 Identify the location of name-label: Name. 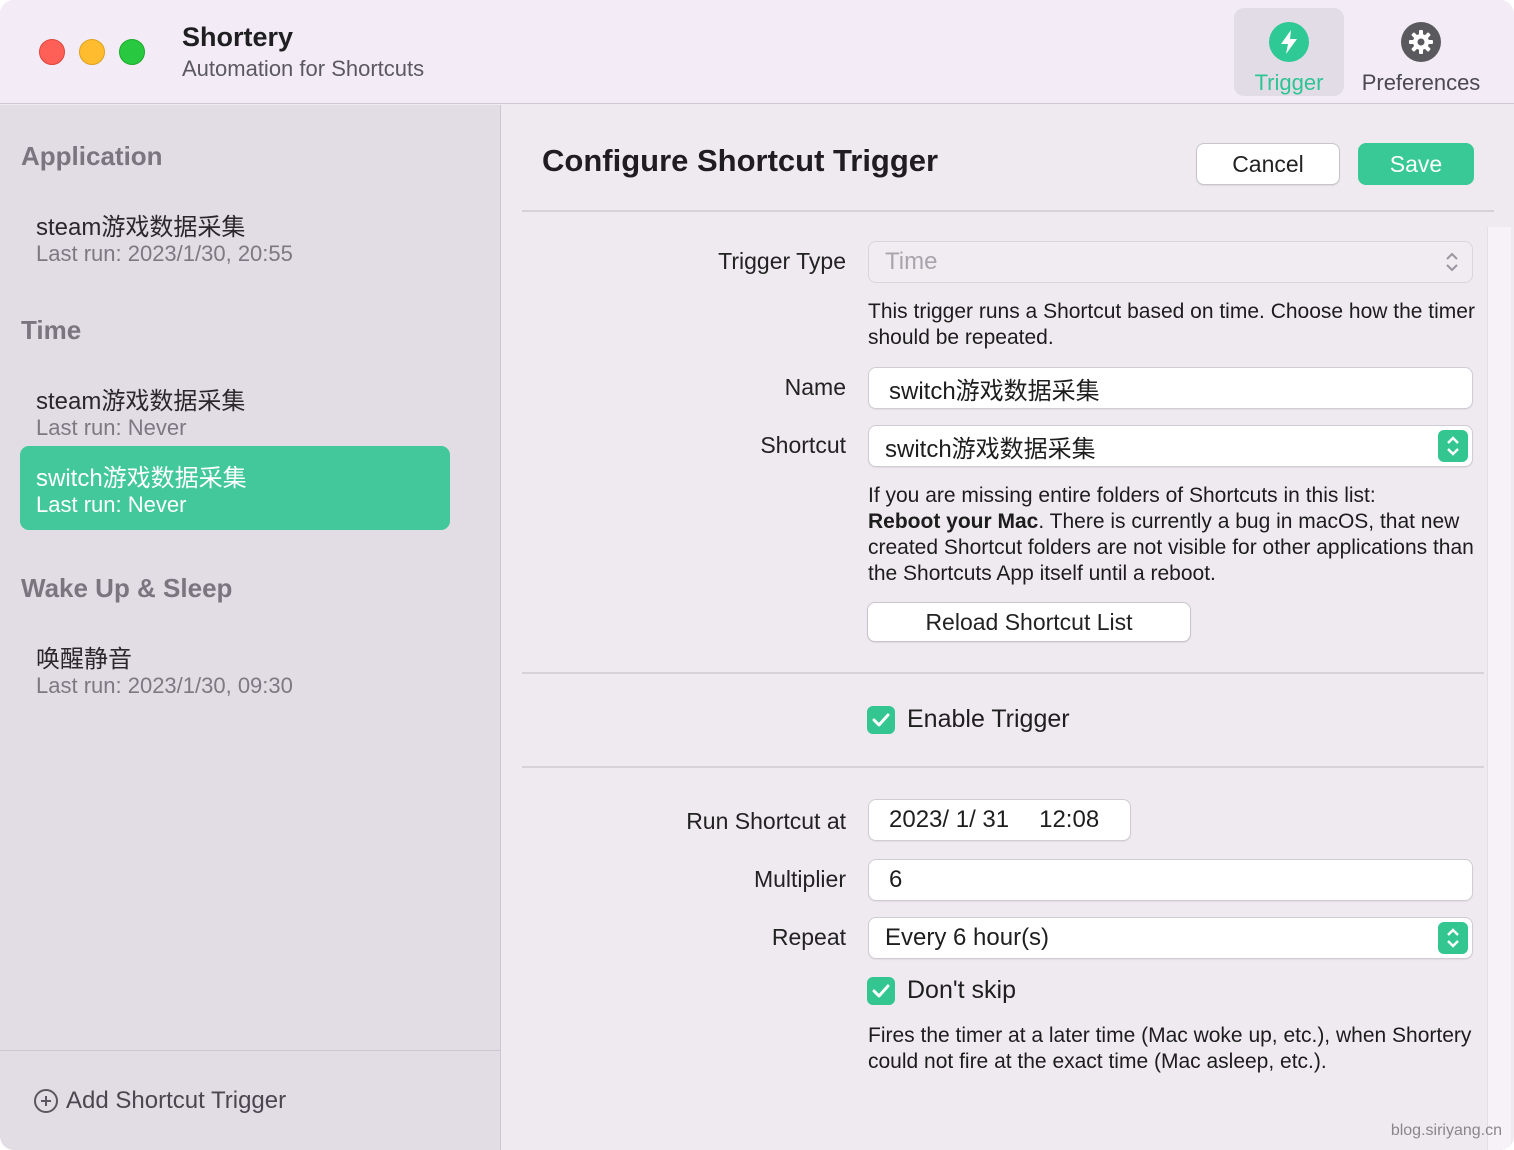
(815, 387).